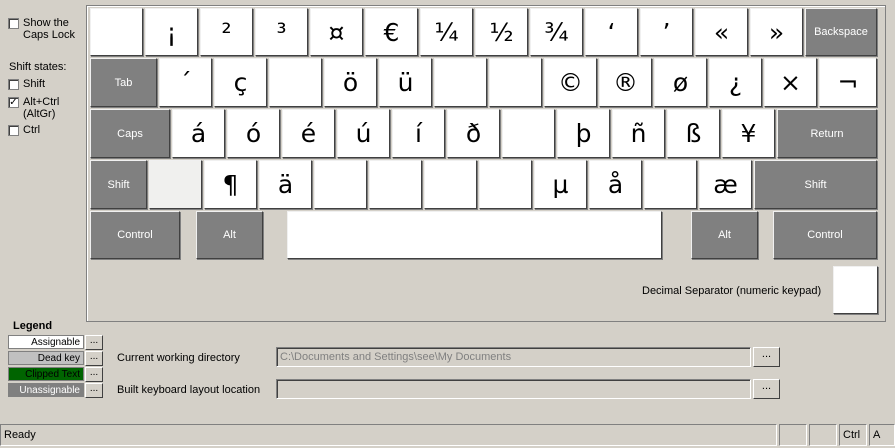 The width and height of the screenshot is (895, 448). I want to click on key-r2-11: ×, so click(790, 82).